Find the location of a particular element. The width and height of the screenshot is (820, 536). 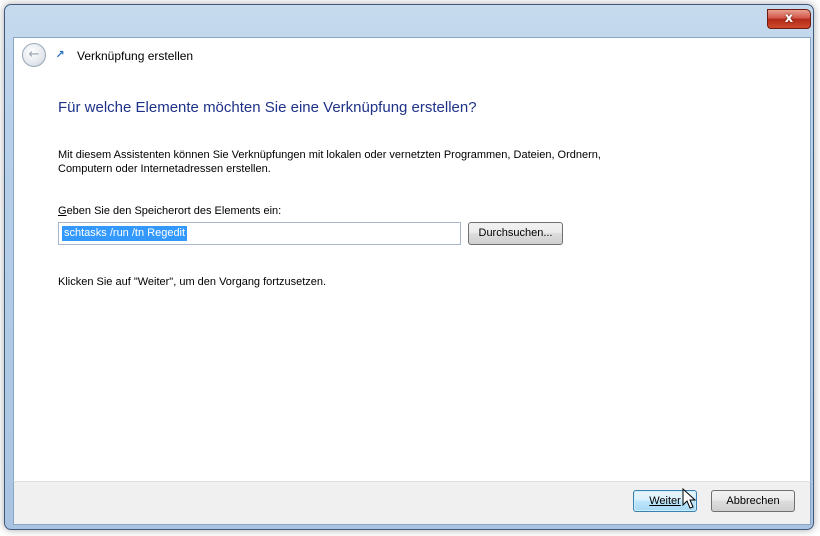

back-button: ← is located at coordinates (34, 55).